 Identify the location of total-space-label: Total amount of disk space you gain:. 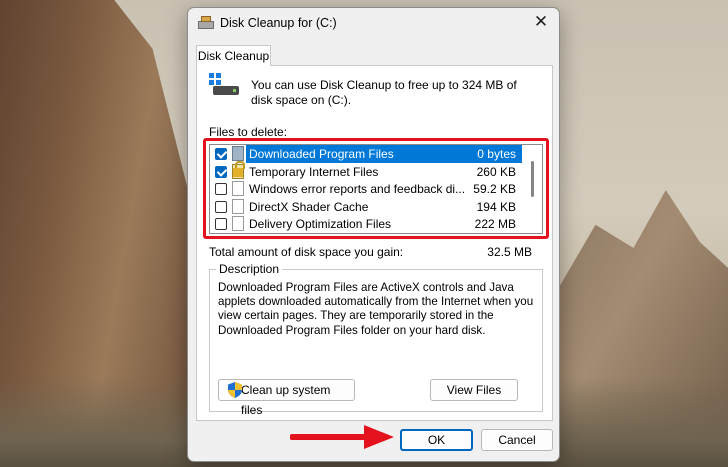
(306, 252).